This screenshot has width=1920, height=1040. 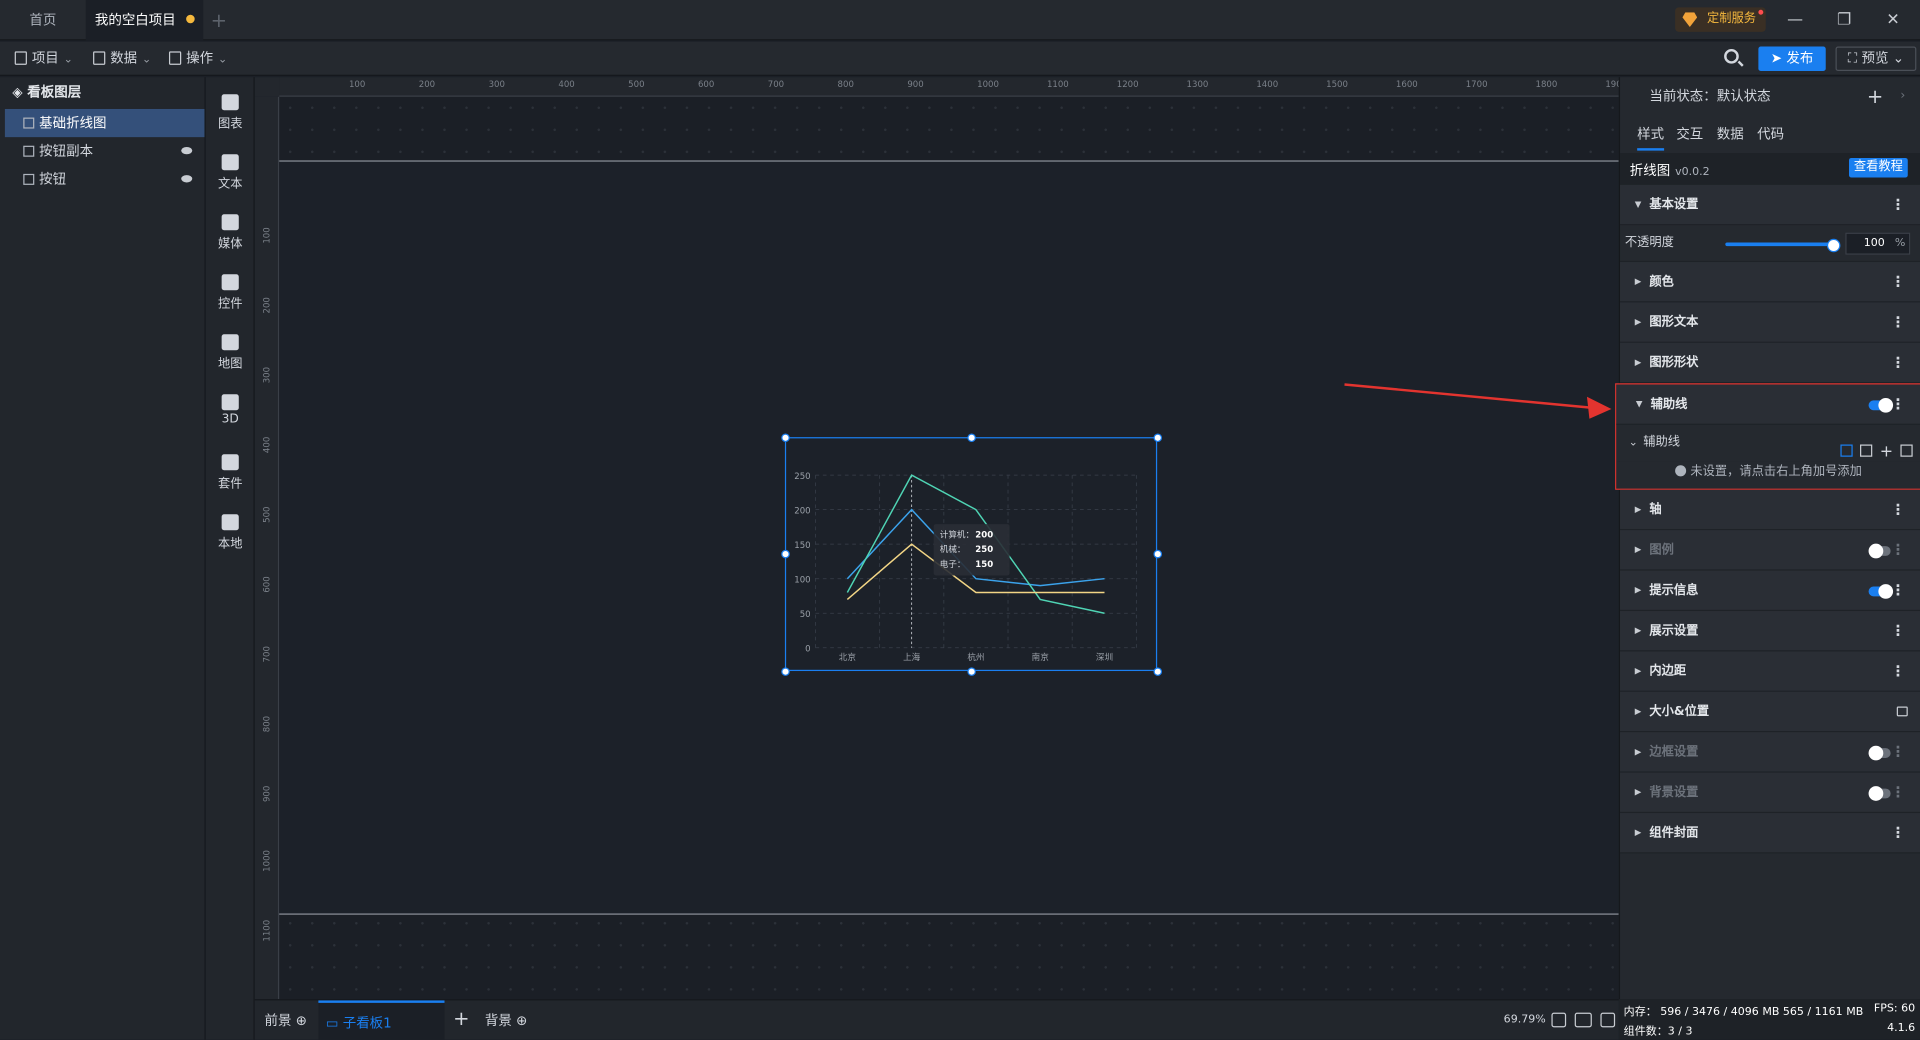 I want to click on tab-subboard: ▭ 子看板1, so click(x=381, y=1020).